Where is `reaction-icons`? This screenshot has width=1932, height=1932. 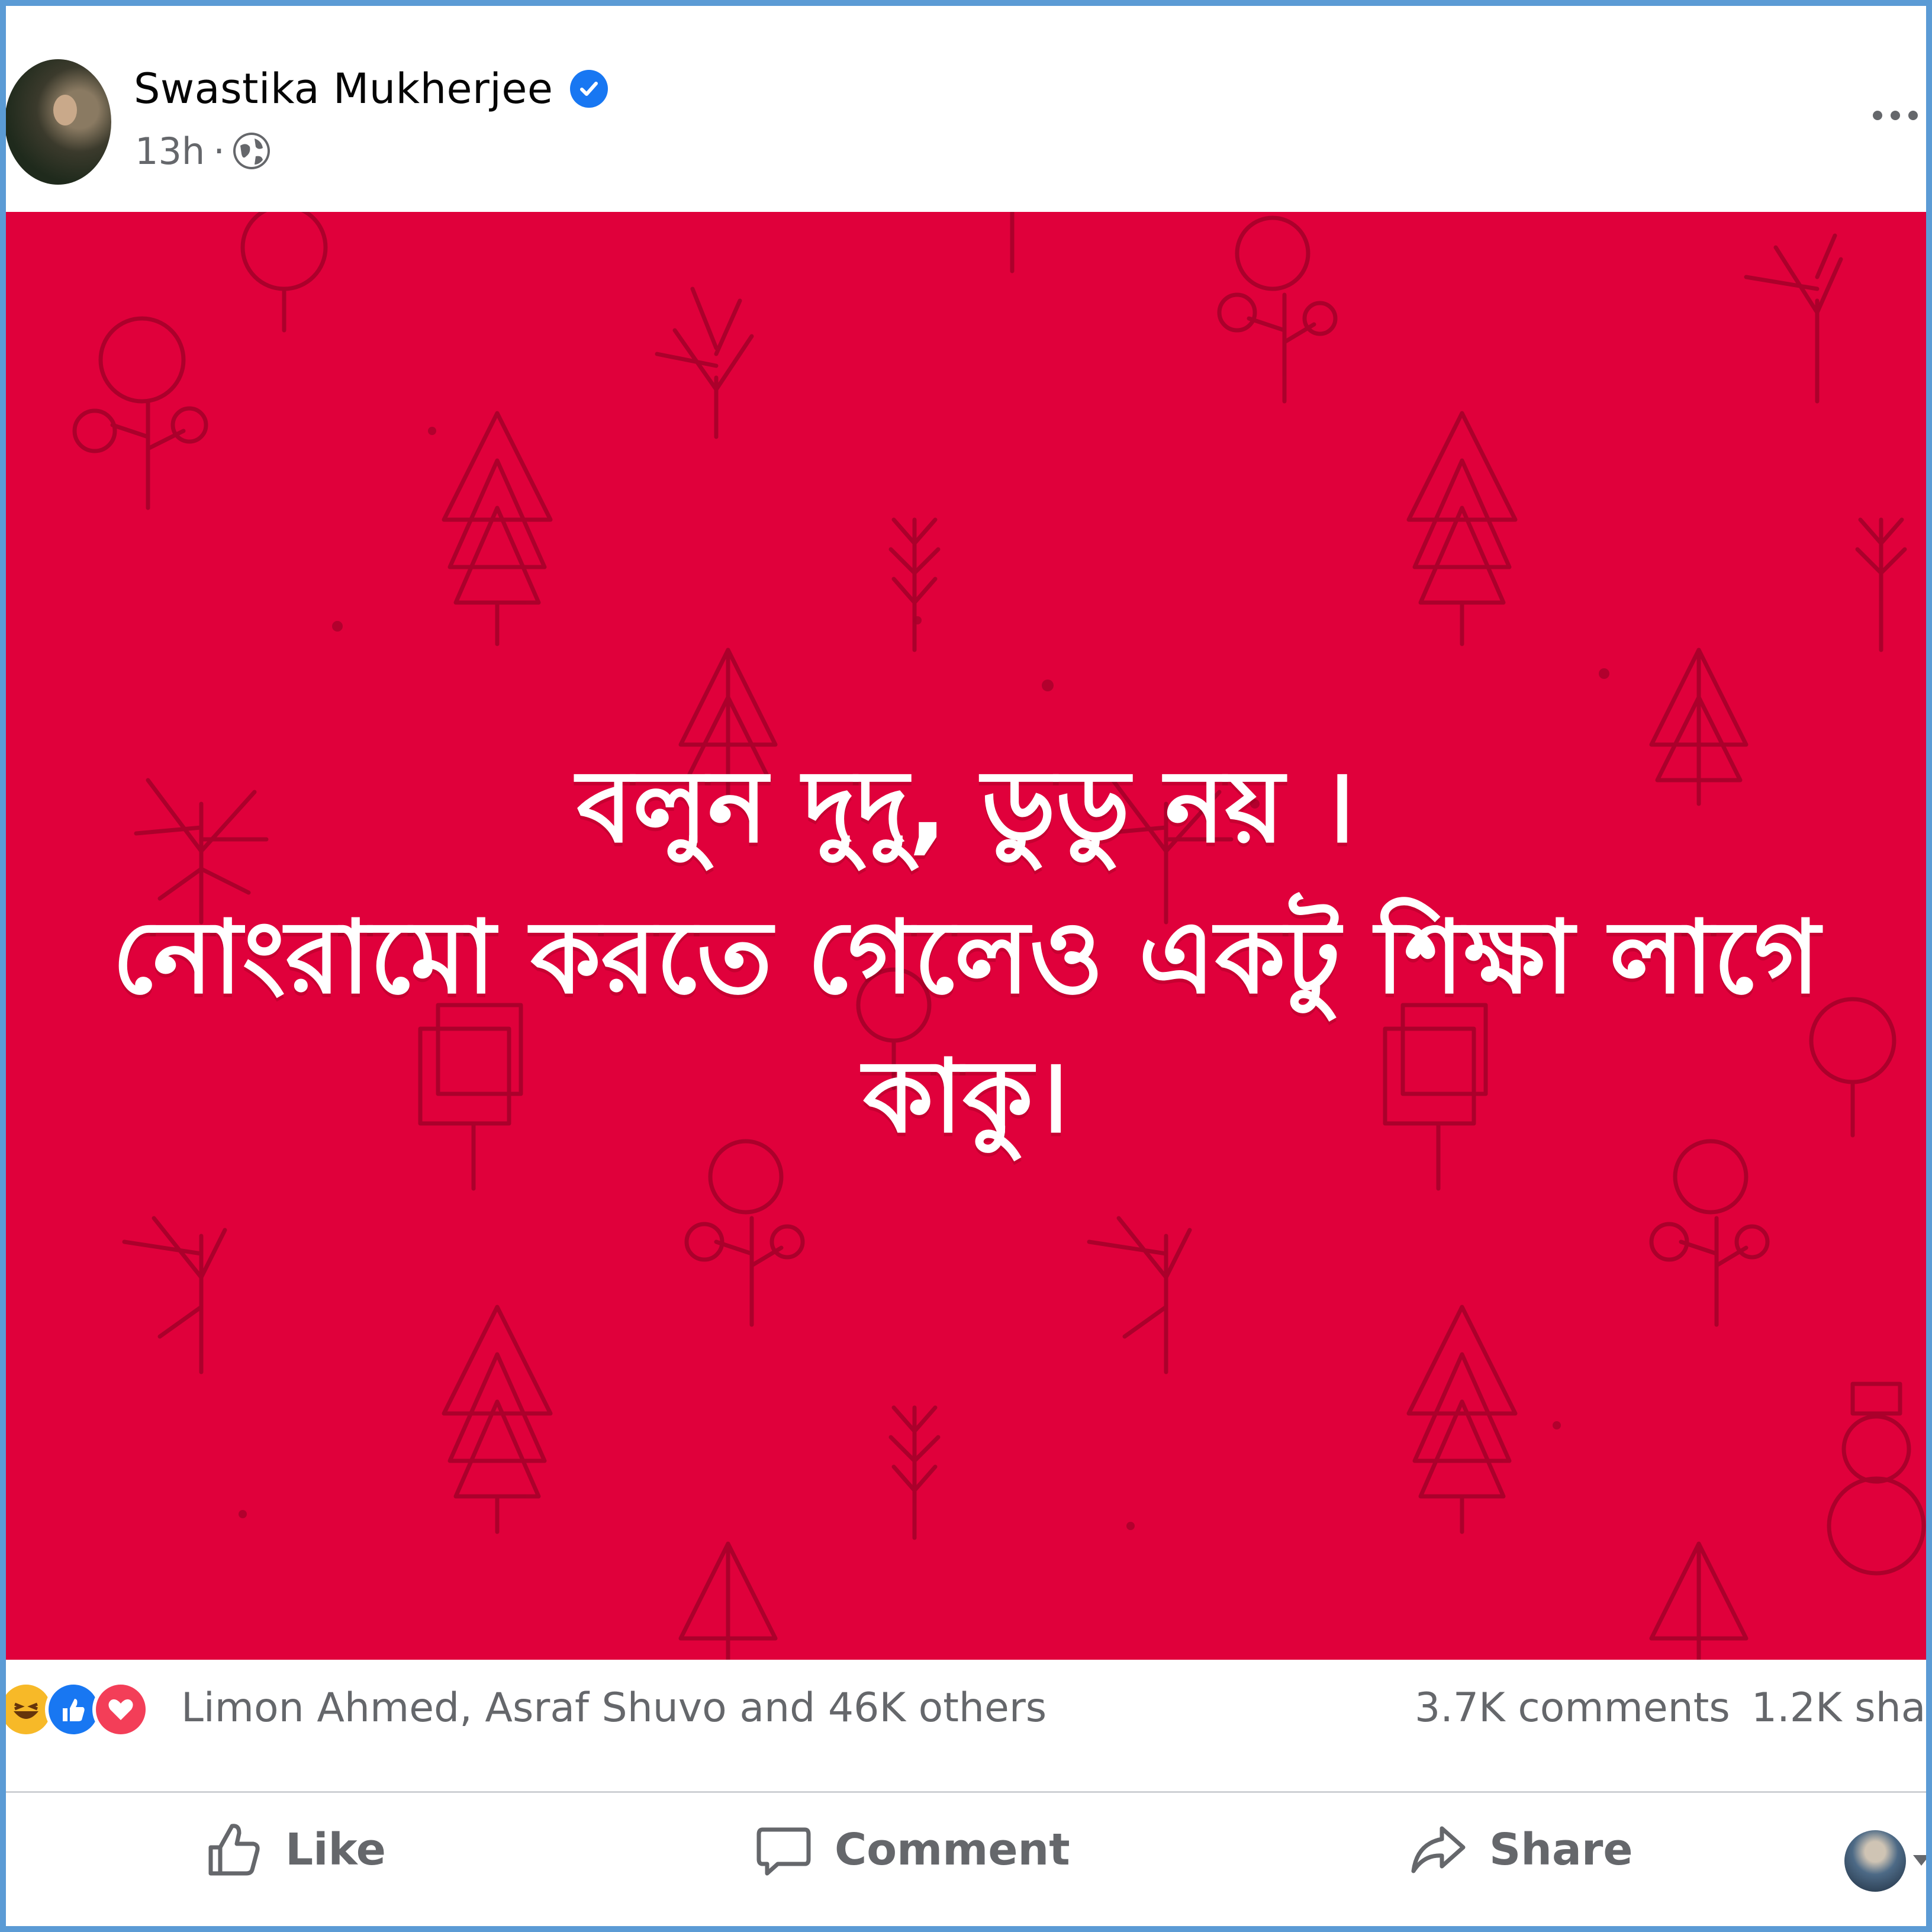
reaction-icons is located at coordinates (84, 1710).